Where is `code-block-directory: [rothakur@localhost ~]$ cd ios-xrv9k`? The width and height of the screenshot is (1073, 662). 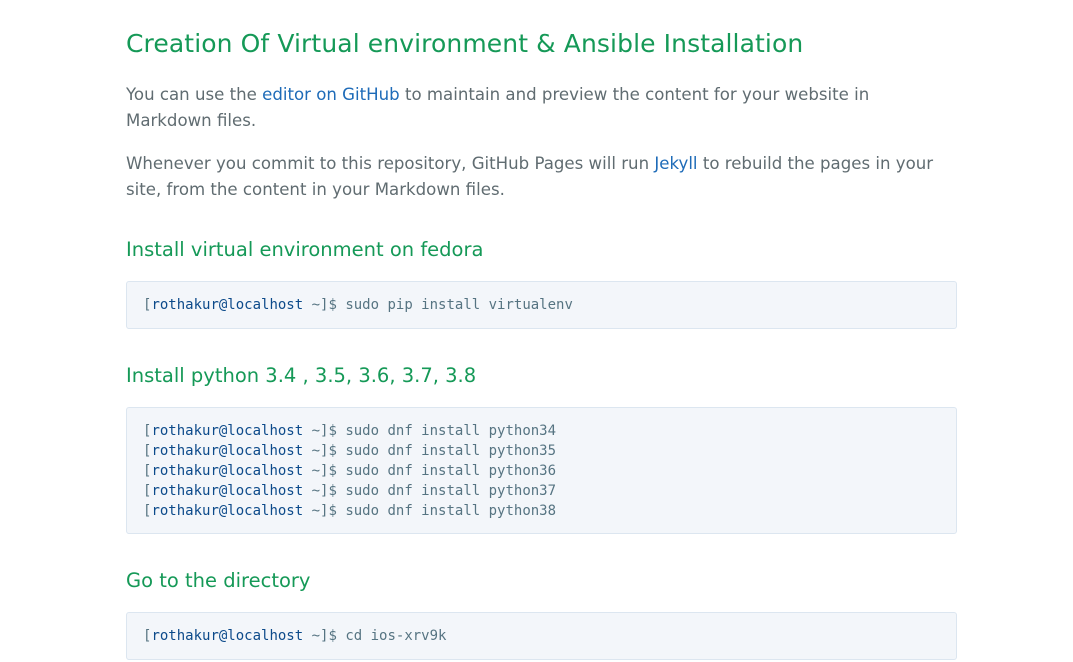
code-block-directory: [rothakur@localhost ~]$ cd ios-xrv9k is located at coordinates (541, 636).